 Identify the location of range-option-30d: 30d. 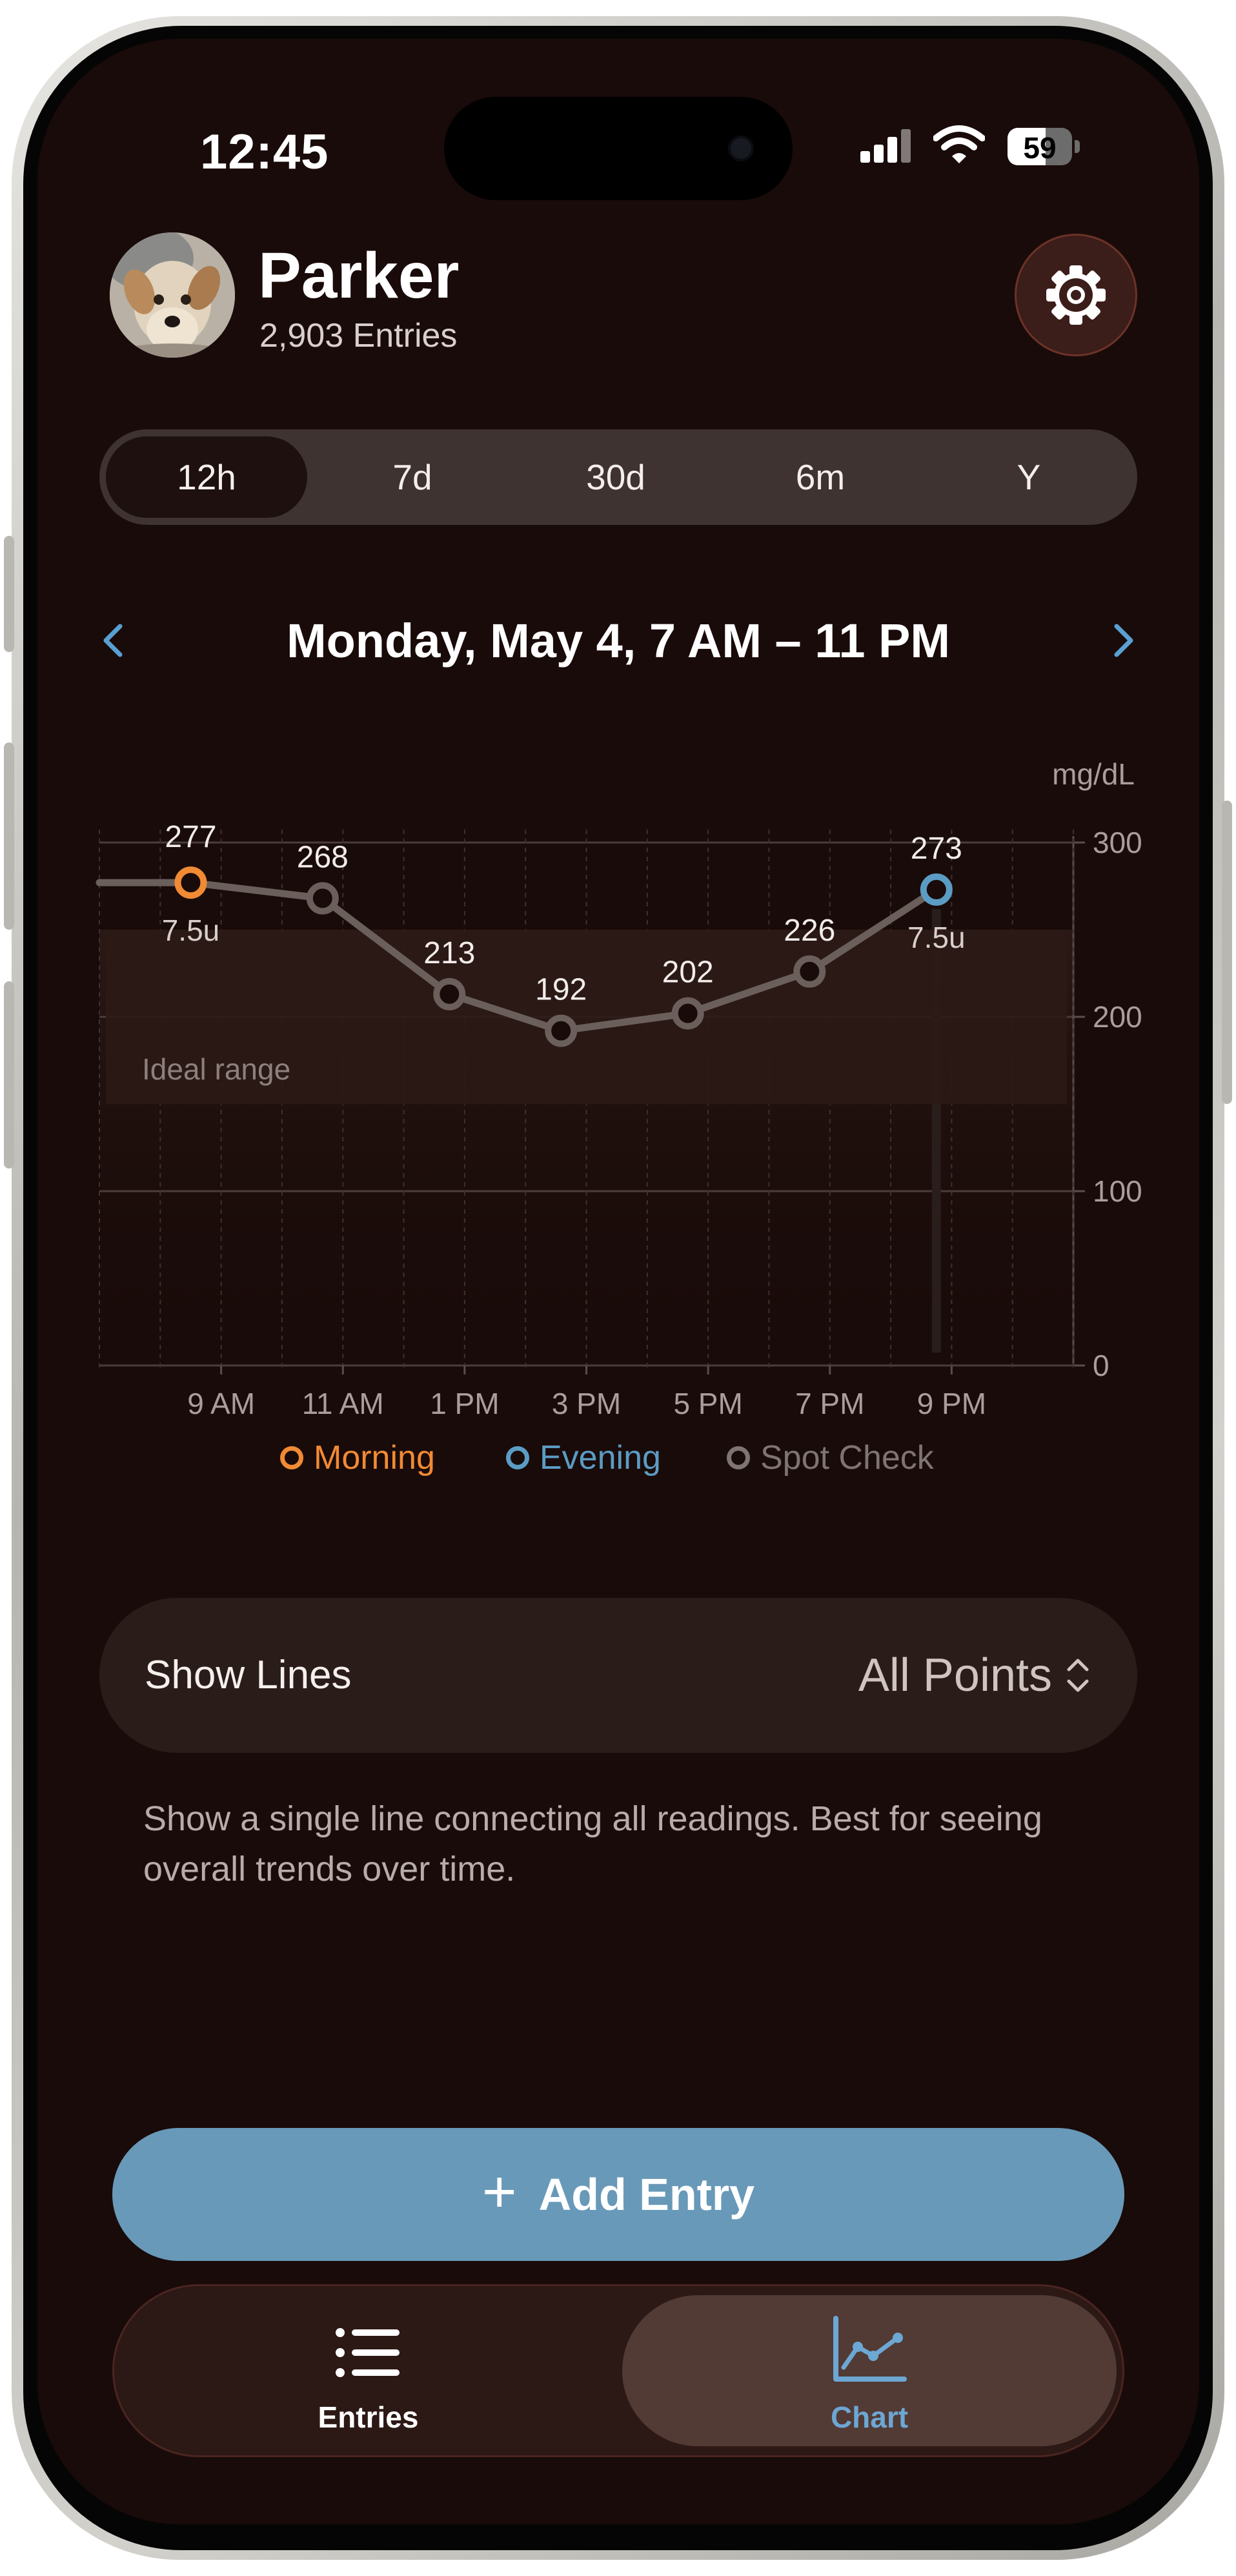
(616, 477).